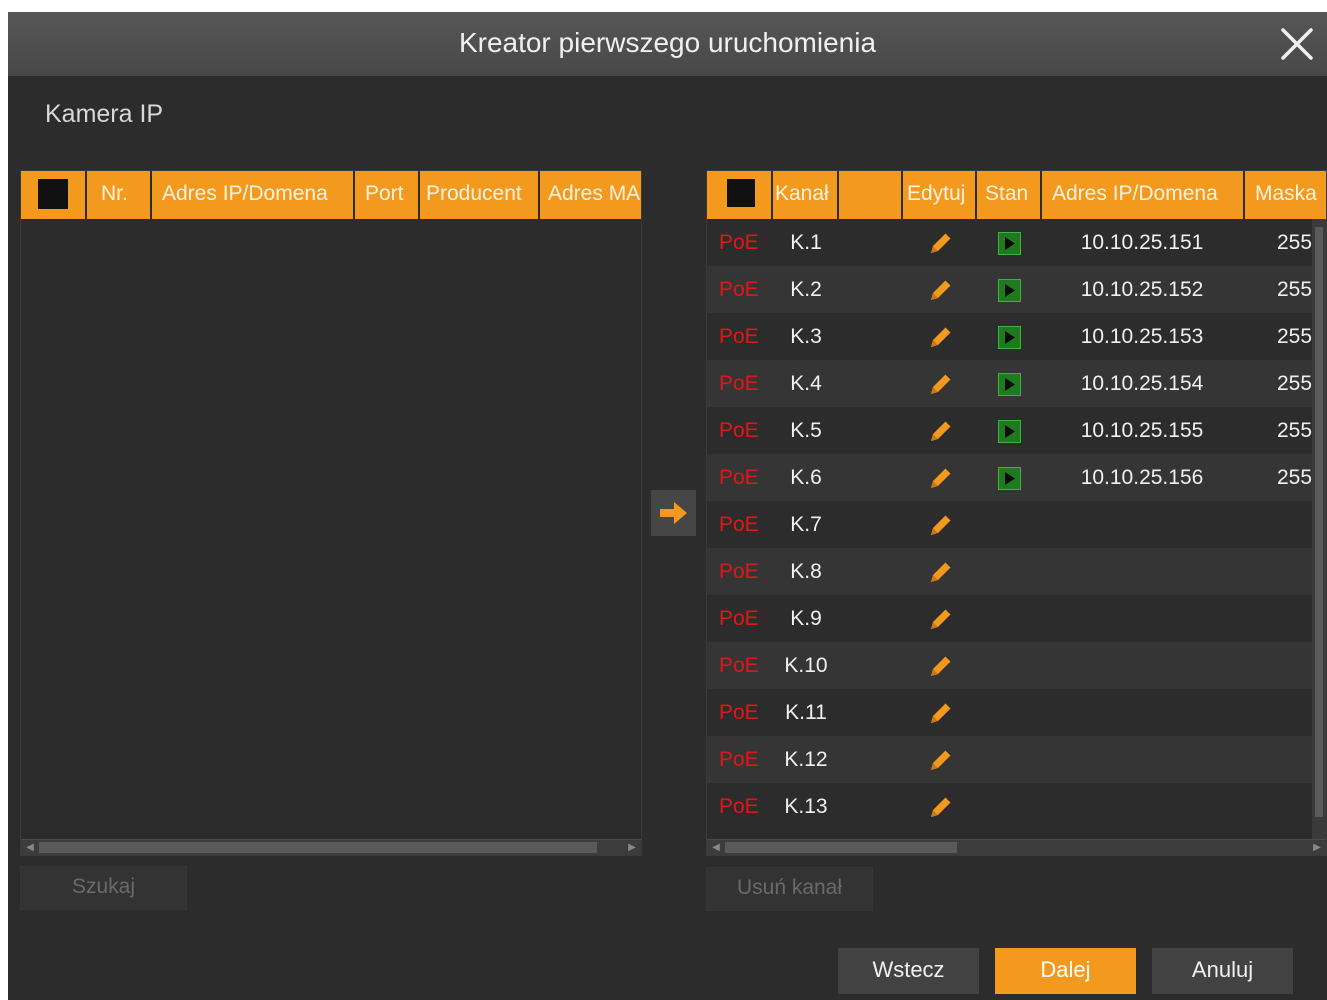 The image size is (1327, 1000). Describe the element at coordinates (1065, 971) in the screenshot. I see `next-button: Dalej` at that location.